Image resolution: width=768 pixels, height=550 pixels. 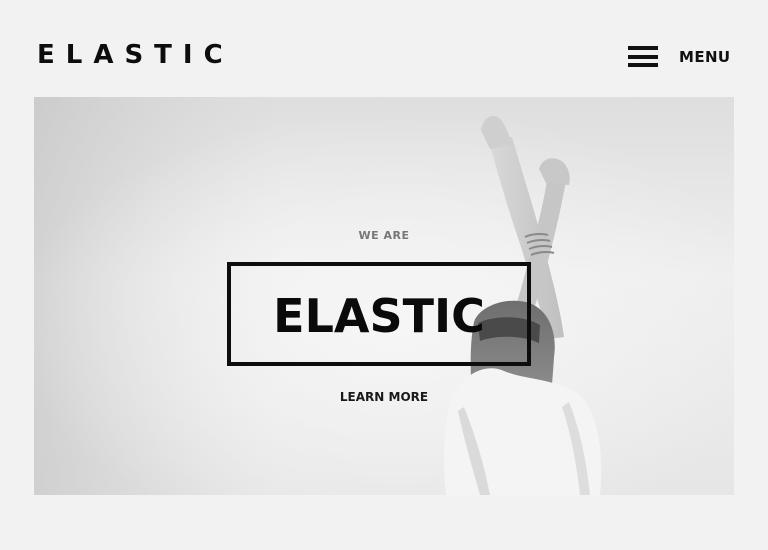 I want to click on hamburger-icon, so click(x=643, y=56).